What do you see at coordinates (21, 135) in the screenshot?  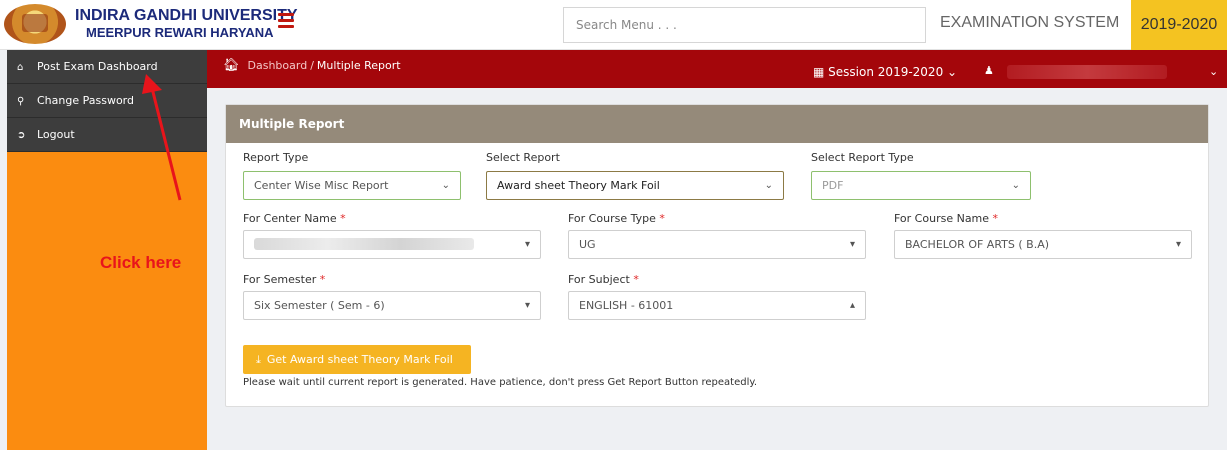 I see `logout-icon: ➲` at bounding box center [21, 135].